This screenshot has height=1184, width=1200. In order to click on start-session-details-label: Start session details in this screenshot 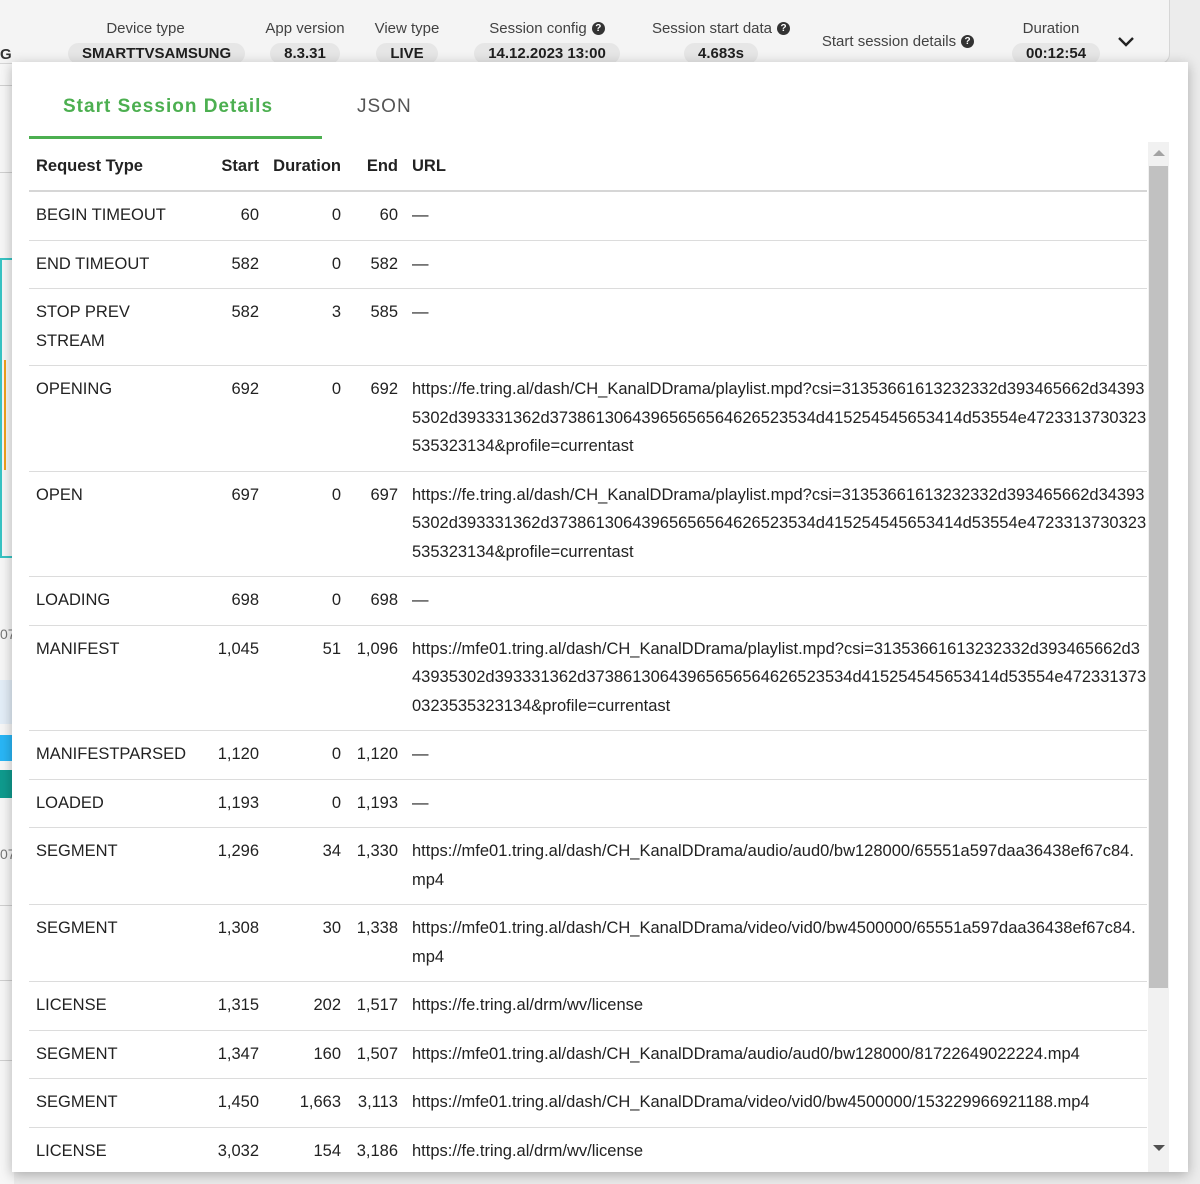, I will do `click(889, 41)`.